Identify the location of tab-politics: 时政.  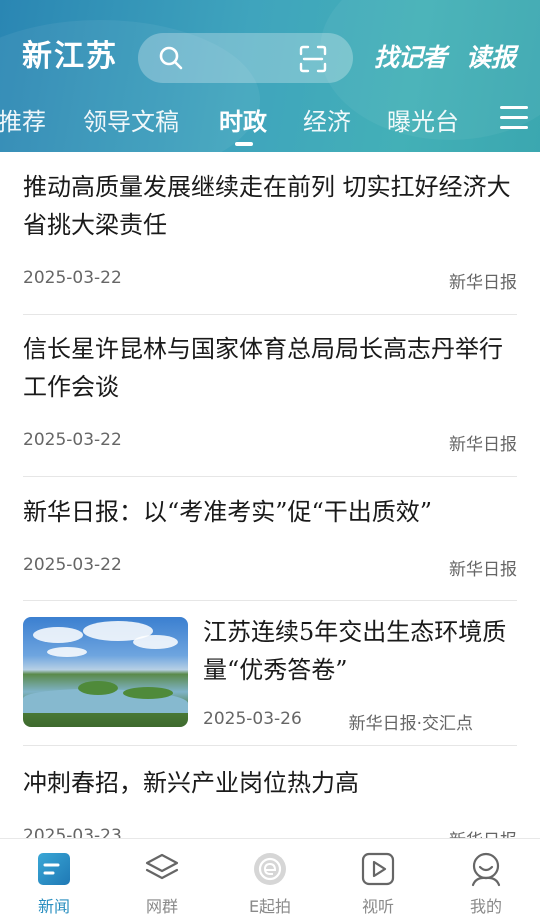
(243, 122).